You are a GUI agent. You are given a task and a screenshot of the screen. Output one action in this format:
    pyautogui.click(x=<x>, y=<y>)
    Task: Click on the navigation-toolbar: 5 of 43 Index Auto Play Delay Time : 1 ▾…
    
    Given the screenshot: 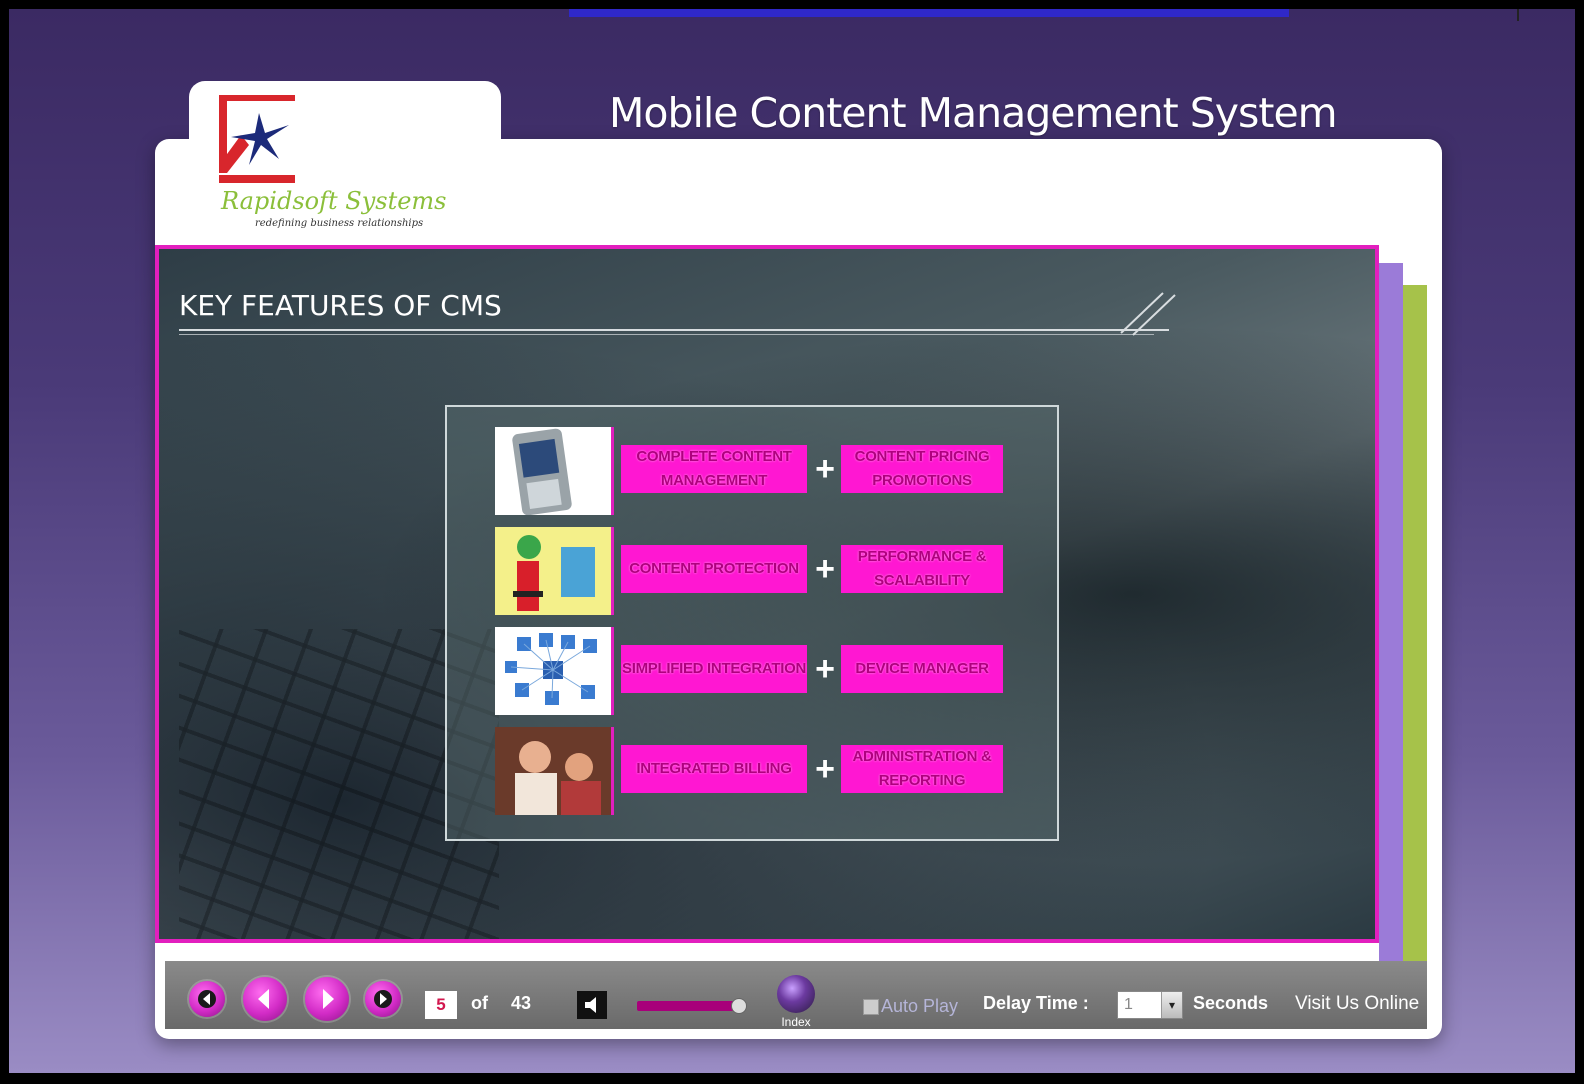 What is the action you would take?
    pyautogui.click(x=796, y=995)
    